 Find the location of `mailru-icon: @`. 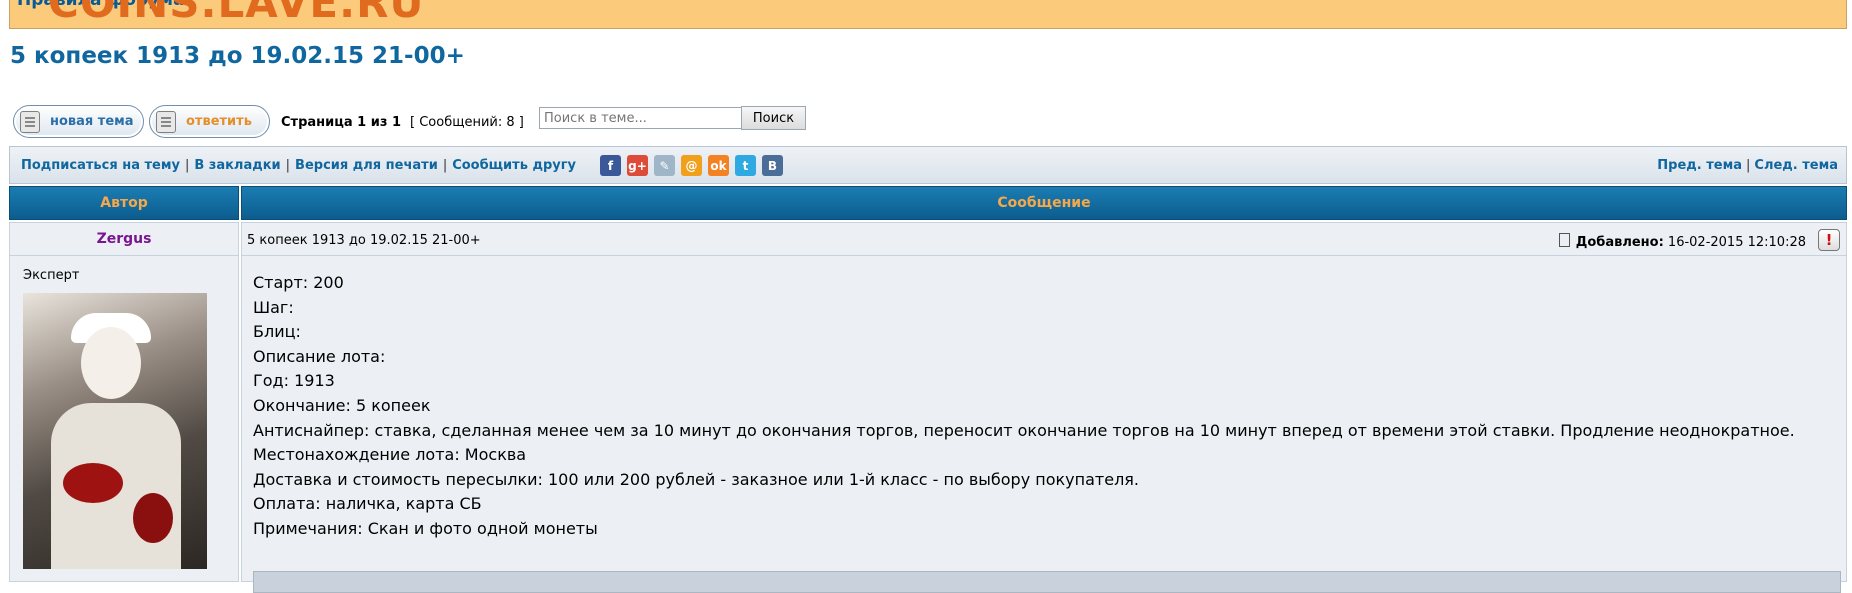

mailru-icon: @ is located at coordinates (691, 165).